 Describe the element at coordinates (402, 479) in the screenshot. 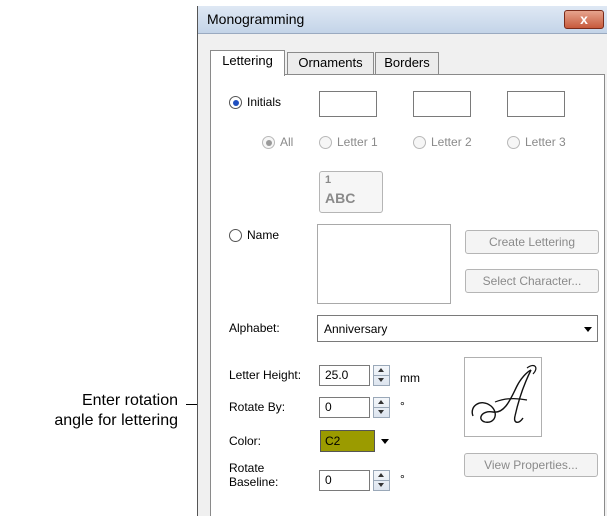

I see `rotate-baseline-unit: °` at that location.